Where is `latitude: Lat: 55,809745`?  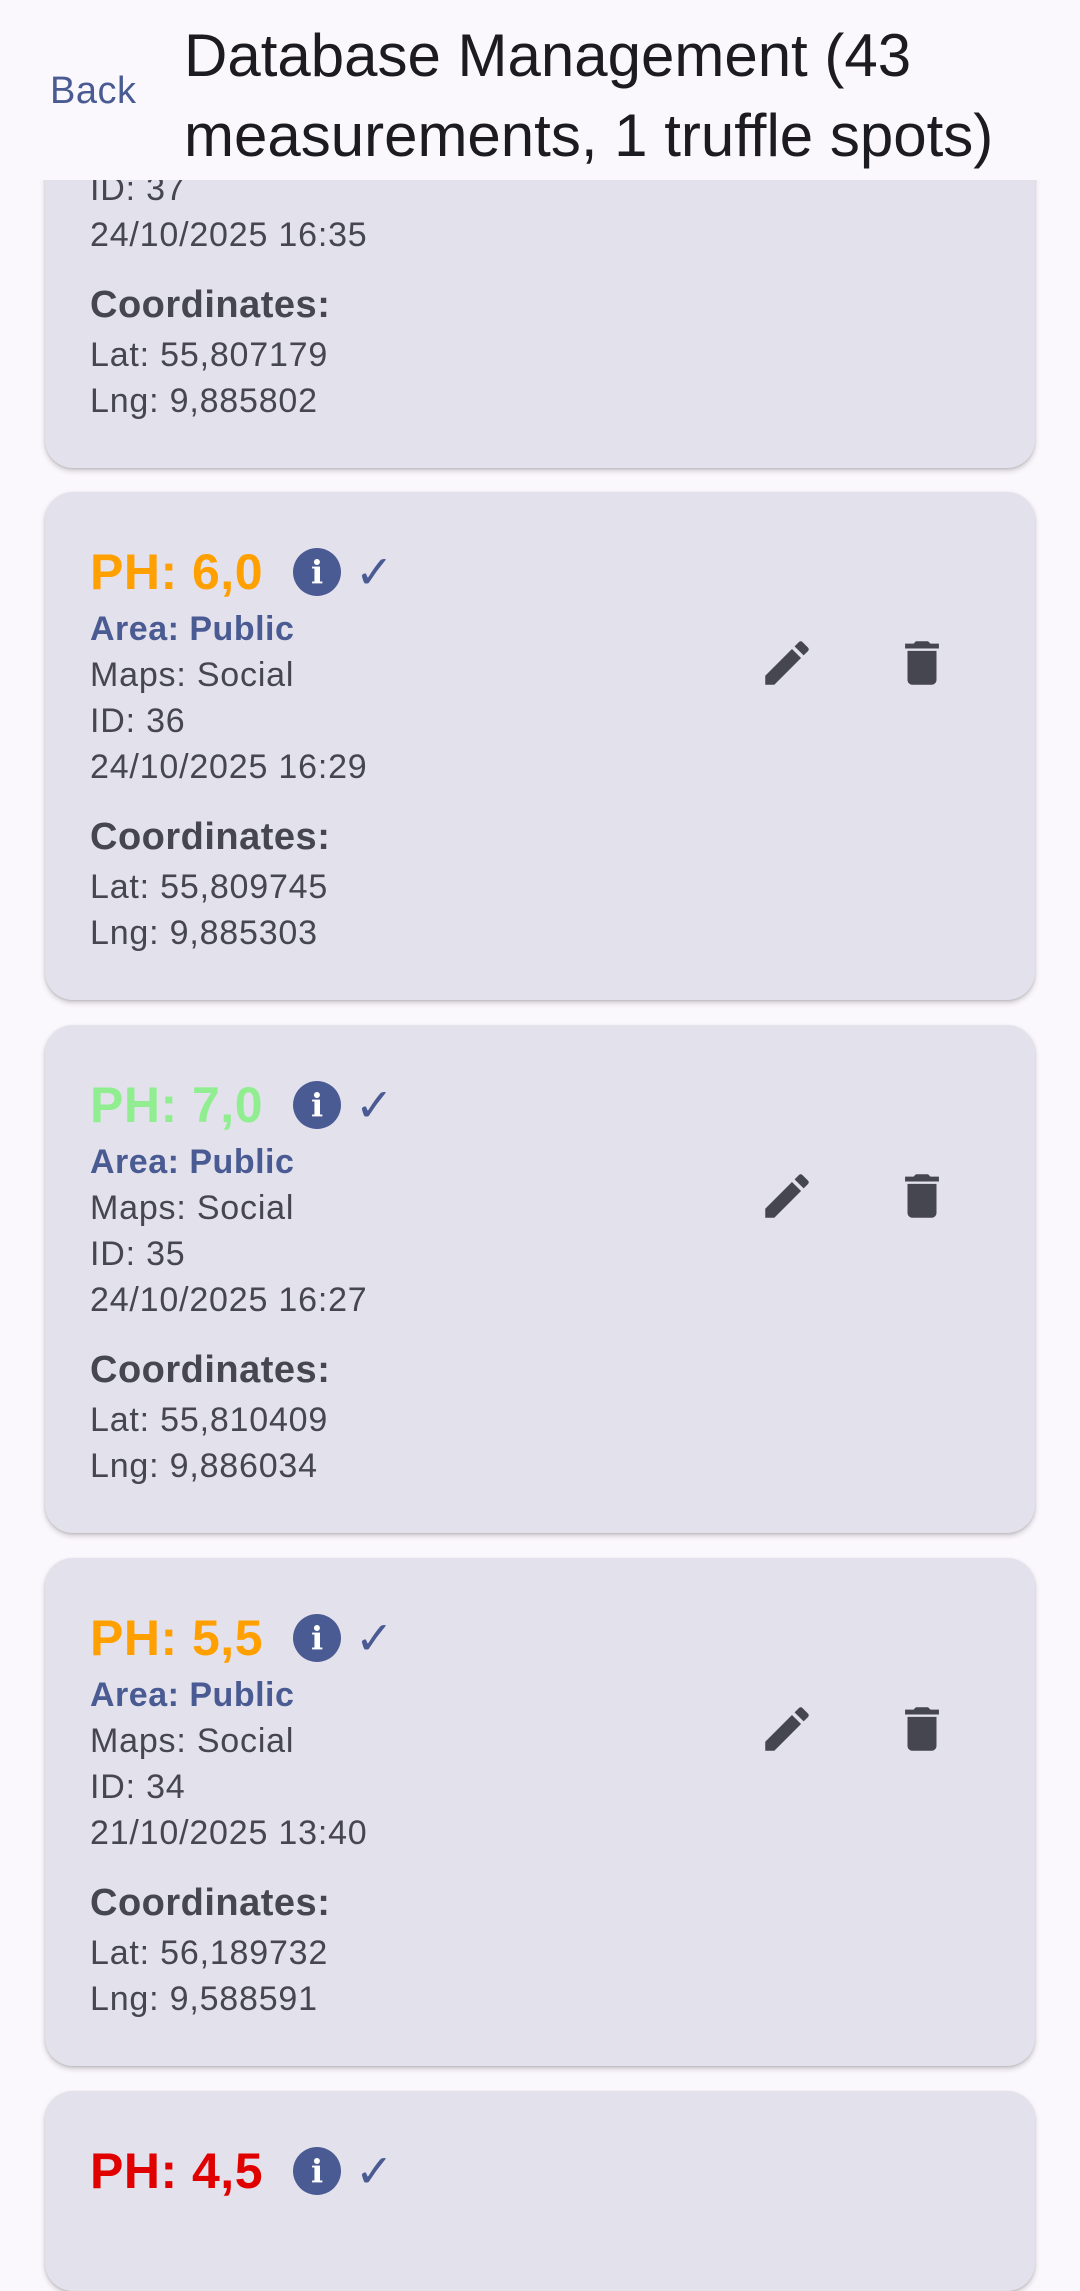
latitude: Lat: 55,809745 is located at coordinates (209, 887).